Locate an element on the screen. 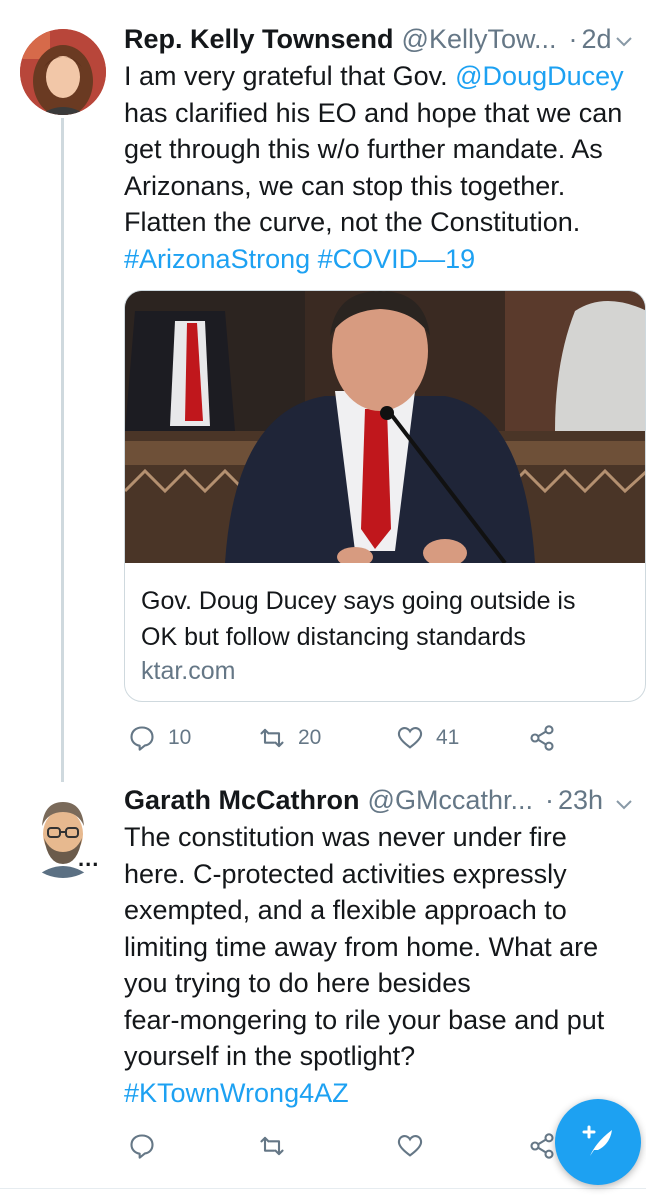 The height and width of the screenshot is (1200, 646). like-count: 41 is located at coordinates (448, 737).